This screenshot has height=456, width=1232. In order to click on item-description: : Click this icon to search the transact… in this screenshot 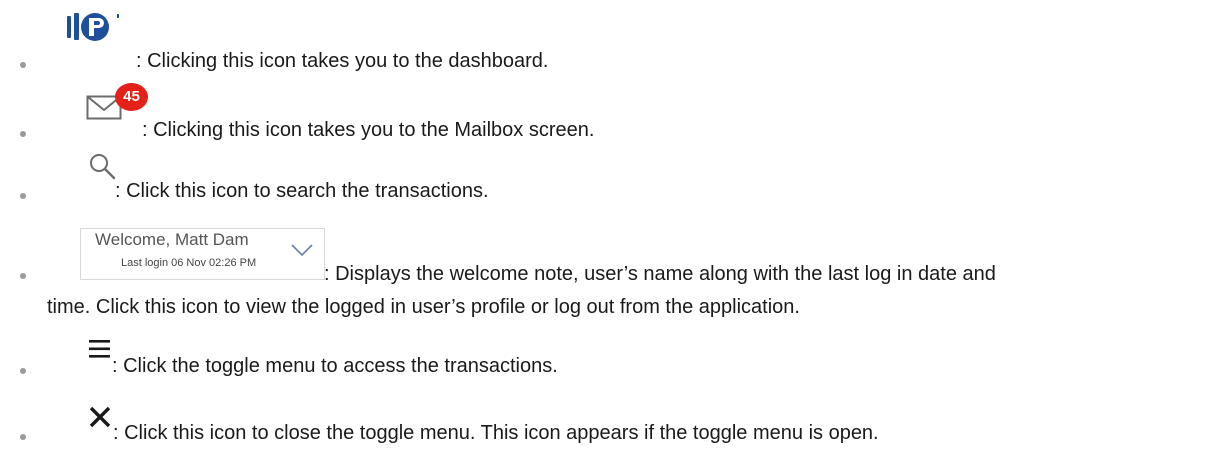, I will do `click(302, 191)`.